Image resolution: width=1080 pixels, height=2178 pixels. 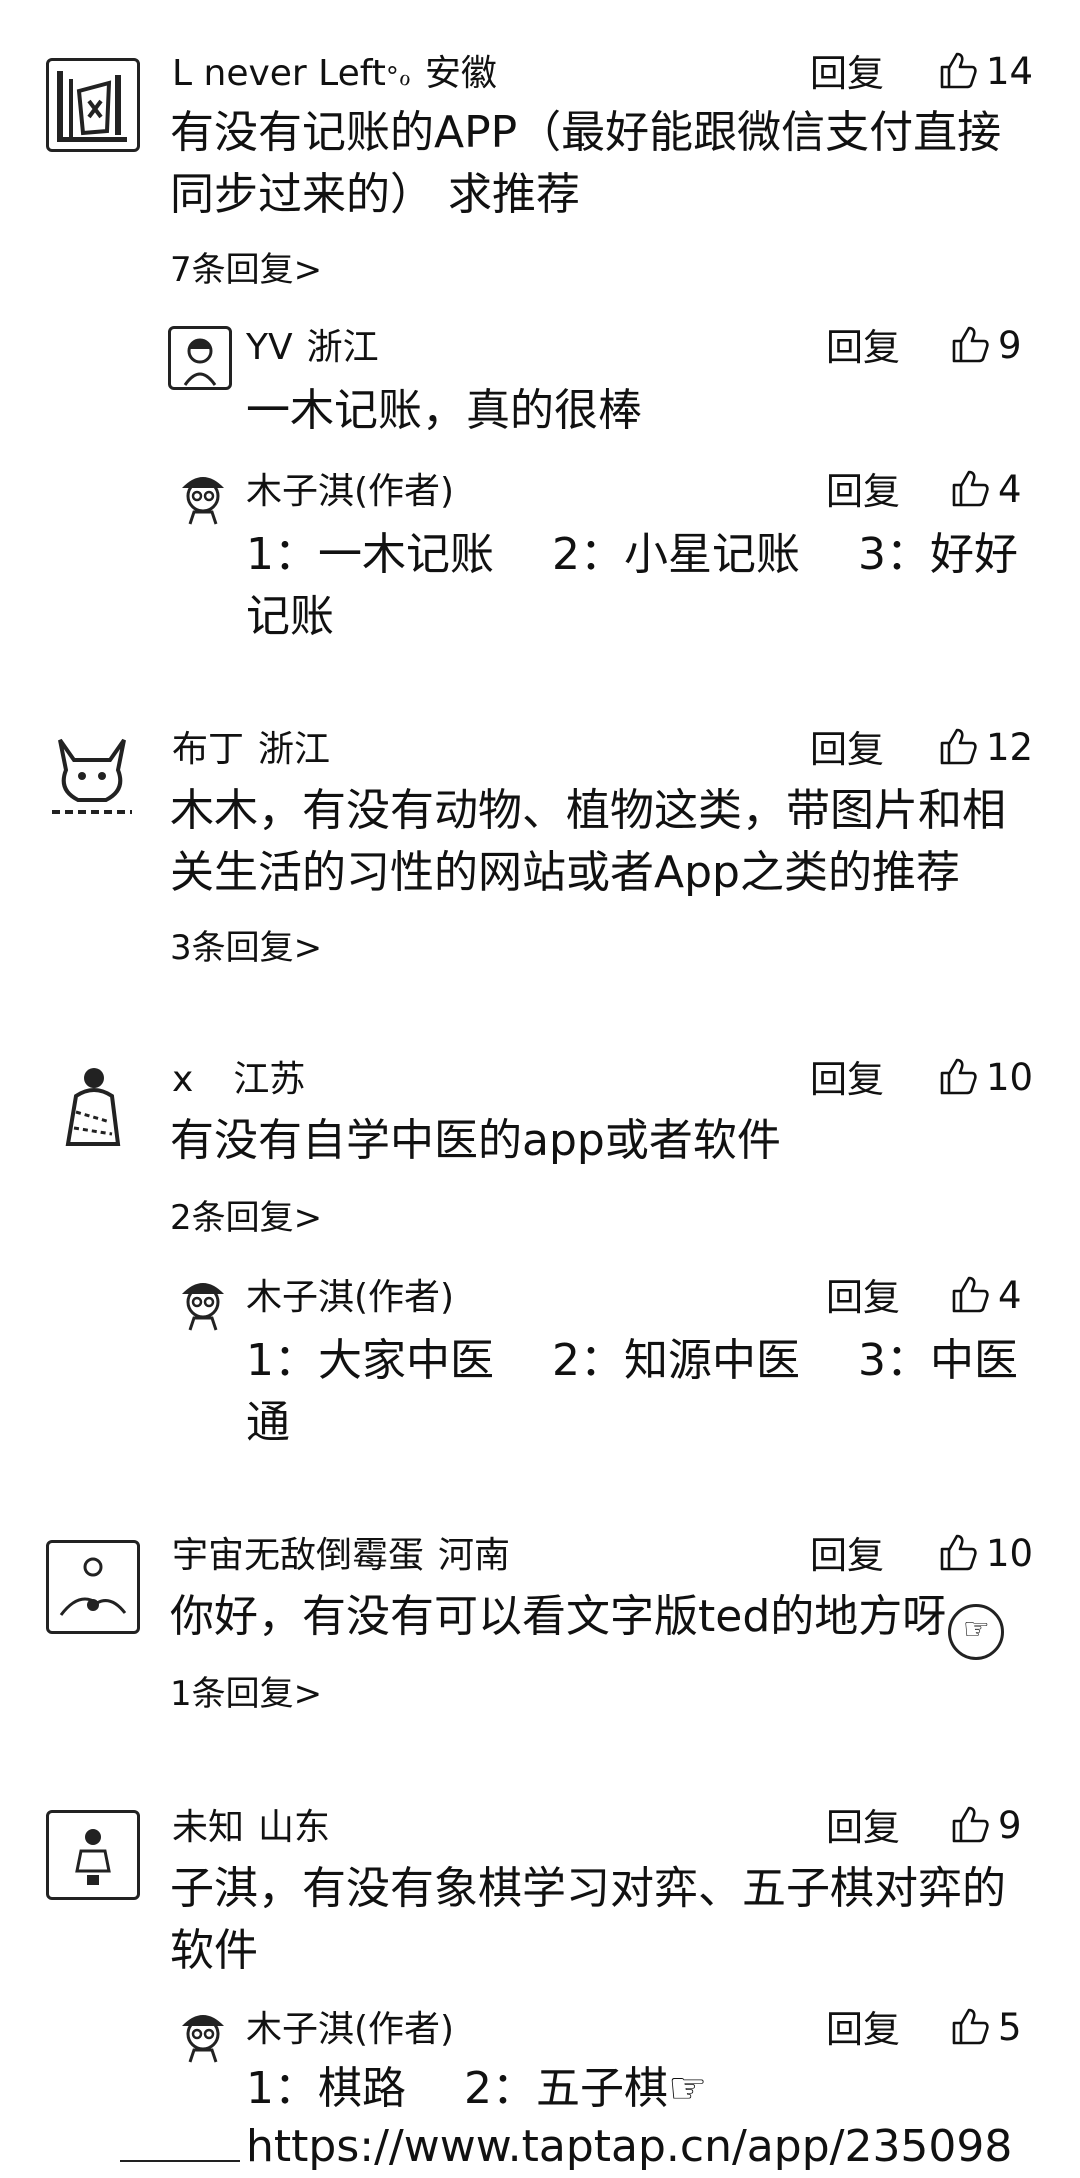 I want to click on app-link: https://www.taptap.cn/app/235098, so click(x=646, y=2147).